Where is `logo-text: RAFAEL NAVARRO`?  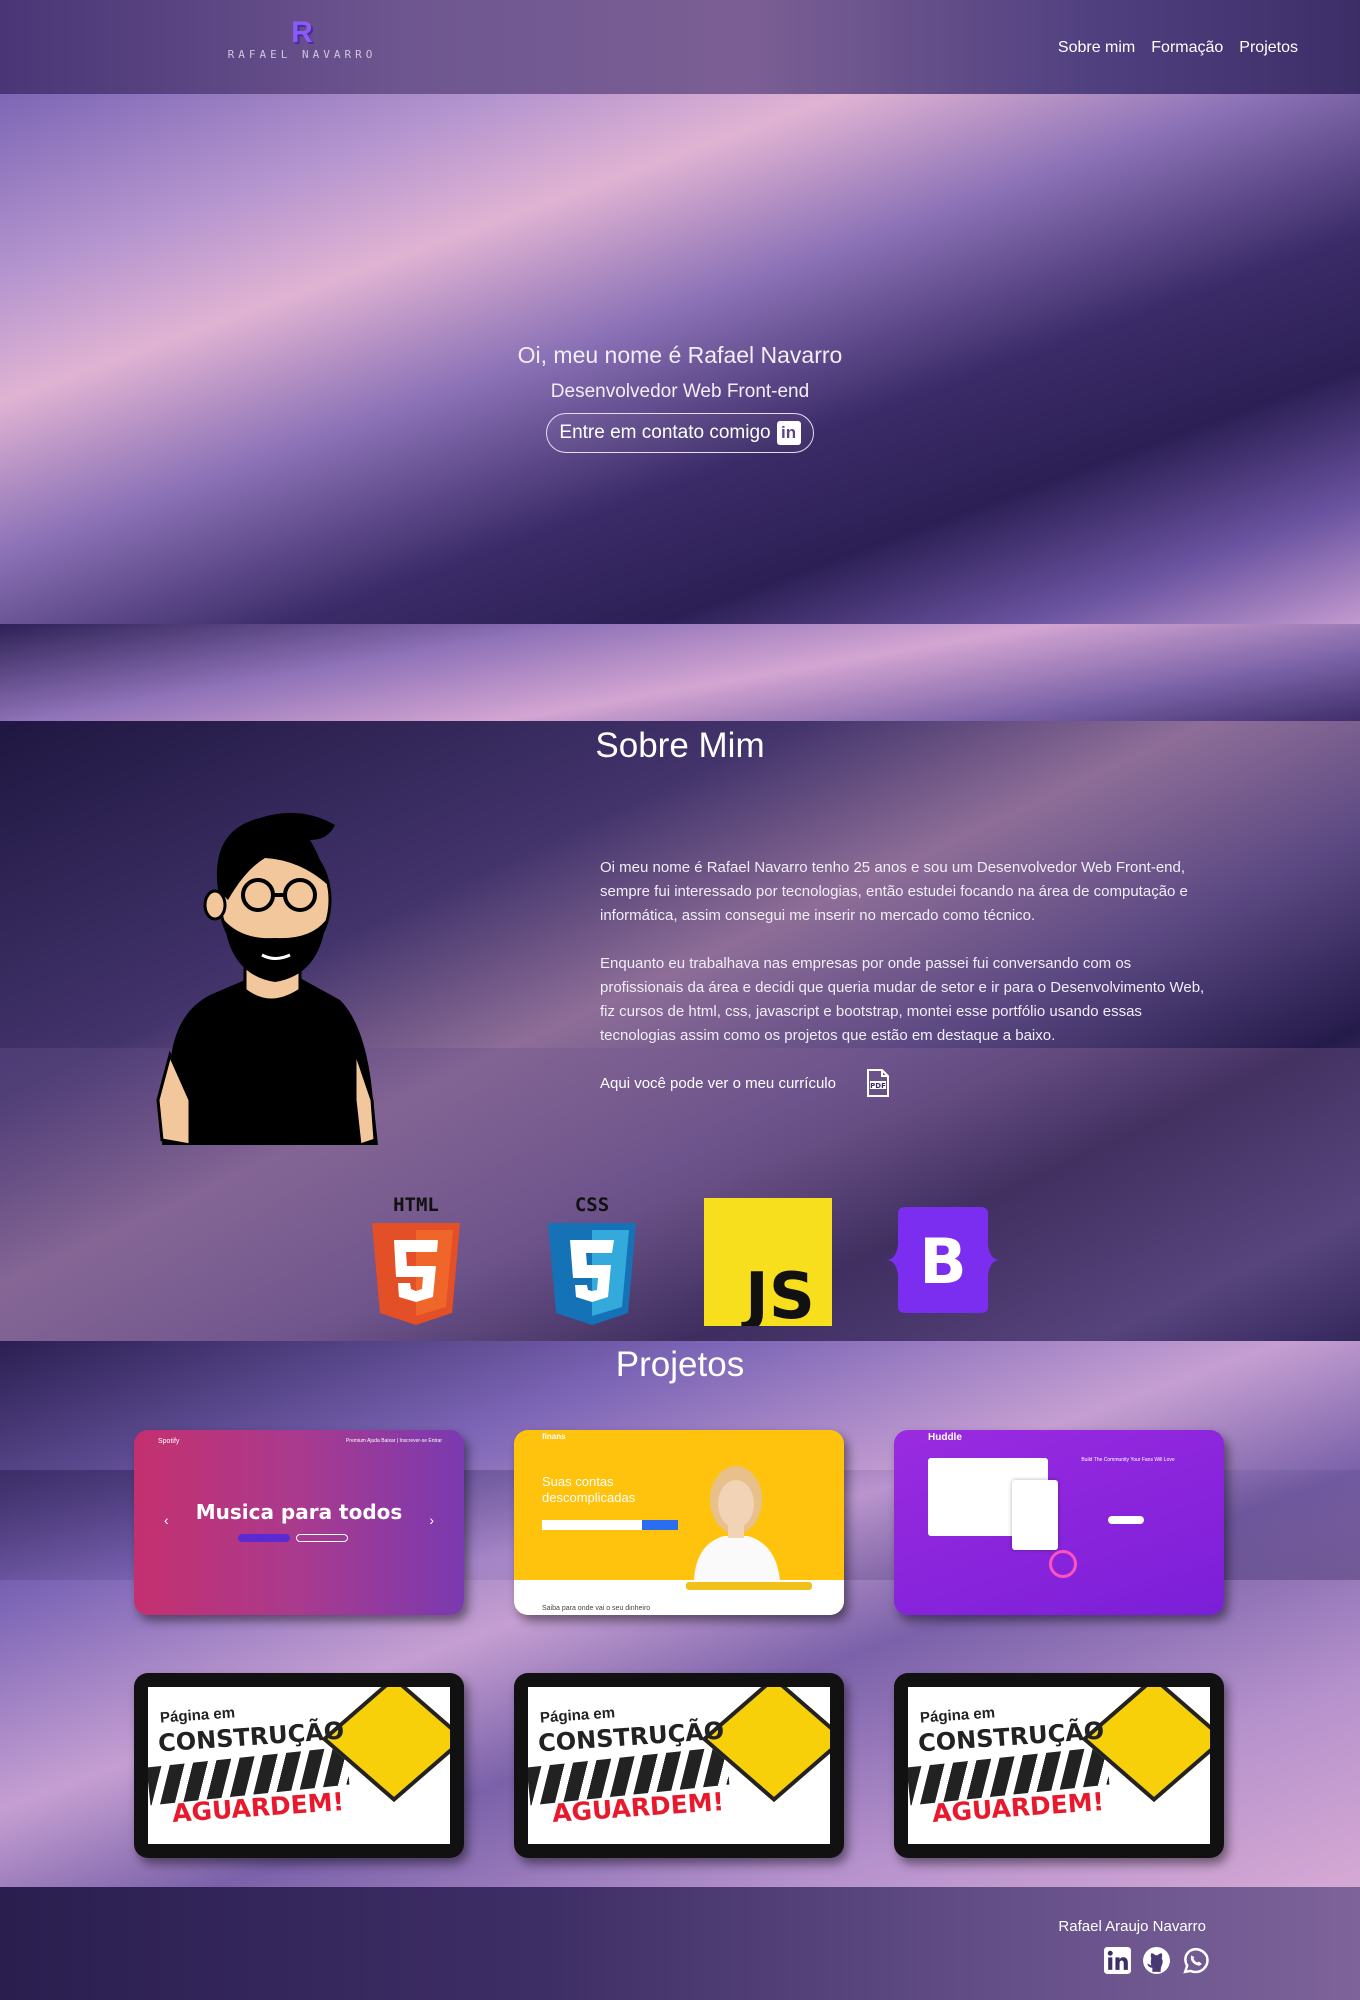
logo-text: RAFAEL NAVARRO is located at coordinates (302, 54).